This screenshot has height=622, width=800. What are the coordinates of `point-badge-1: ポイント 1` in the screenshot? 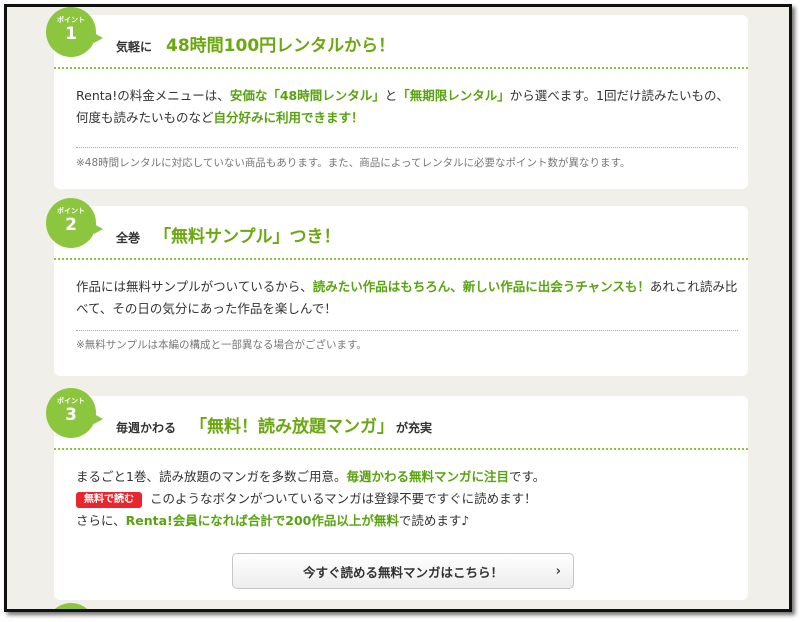 It's located at (74, 32).